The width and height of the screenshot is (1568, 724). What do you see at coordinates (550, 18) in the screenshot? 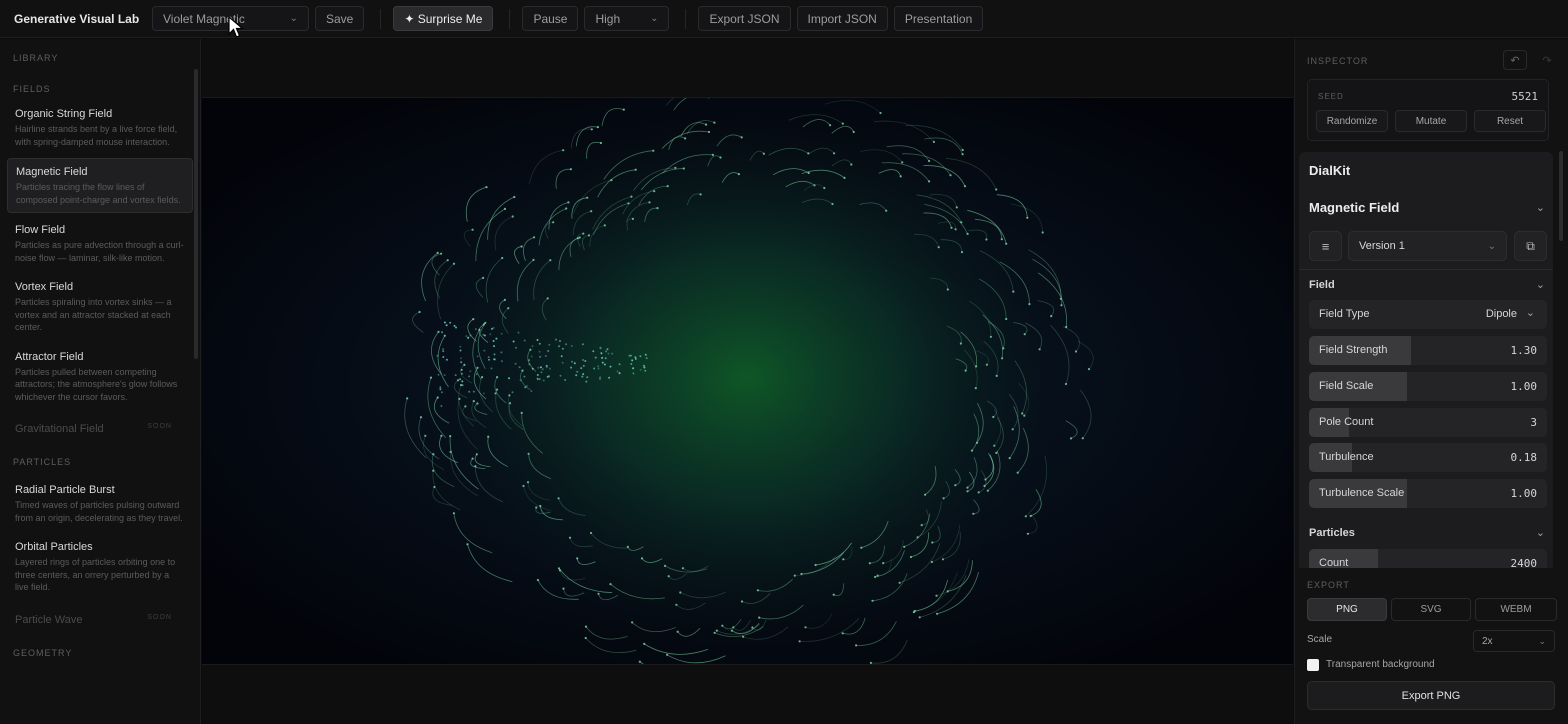
I see `pause-button: Pause` at bounding box center [550, 18].